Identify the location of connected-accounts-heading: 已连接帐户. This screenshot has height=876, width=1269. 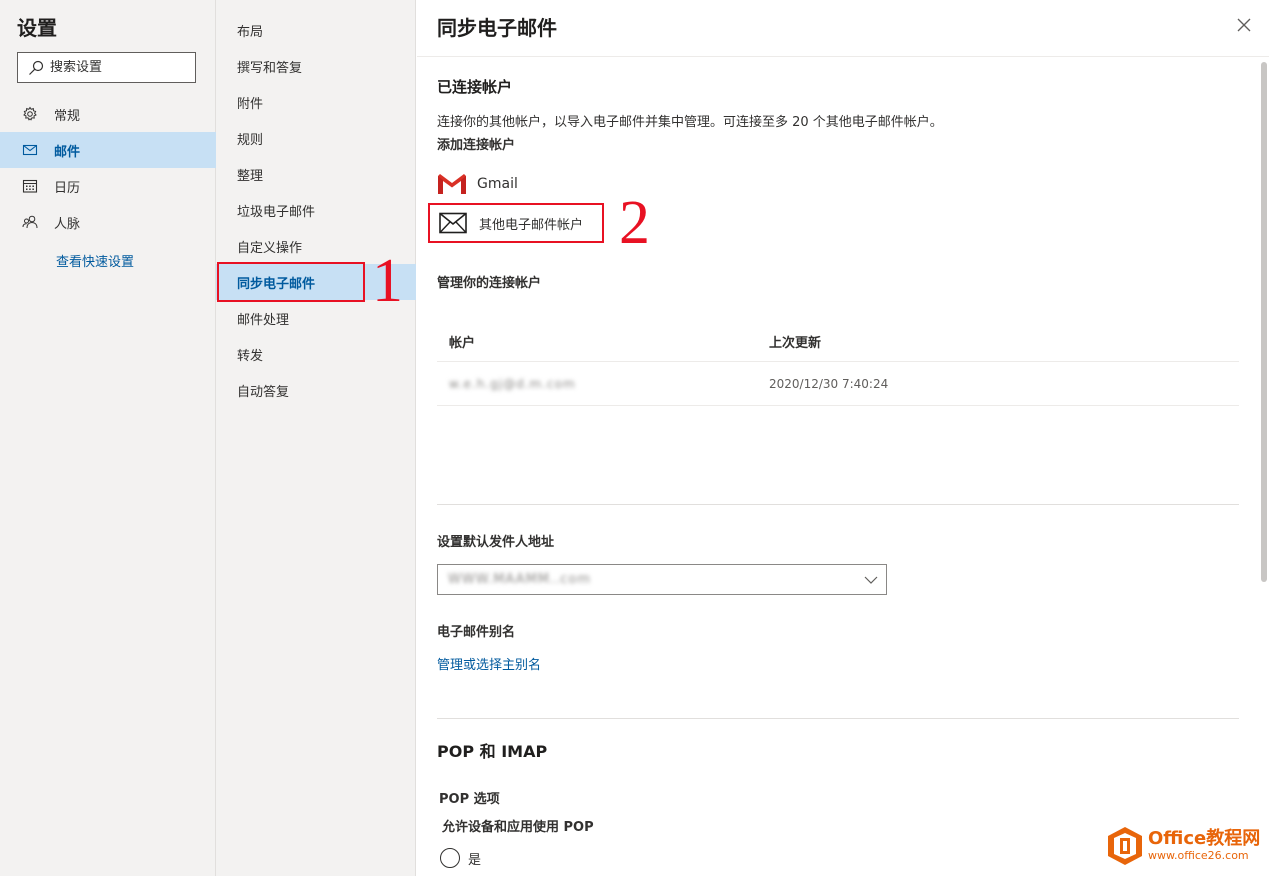
(475, 87).